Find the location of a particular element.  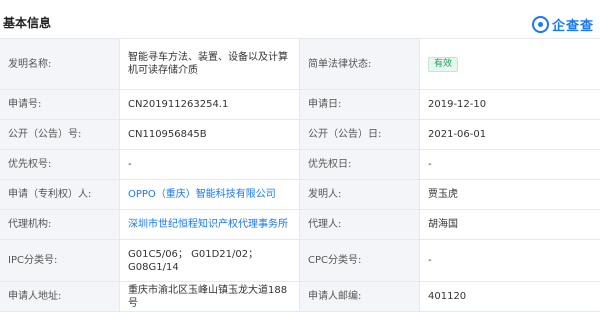

qcc-logo-icon is located at coordinates (540, 24).